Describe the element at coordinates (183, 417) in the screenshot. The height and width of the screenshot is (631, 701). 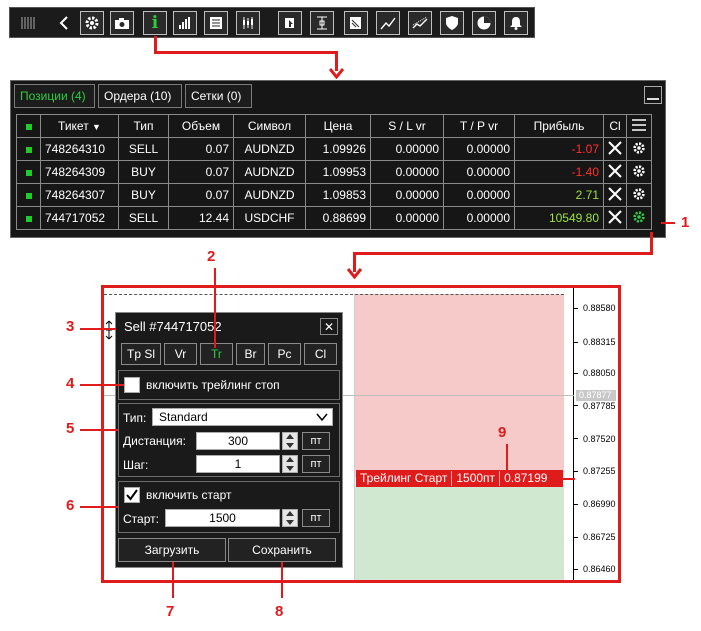
I see `type-value: Standard` at that location.